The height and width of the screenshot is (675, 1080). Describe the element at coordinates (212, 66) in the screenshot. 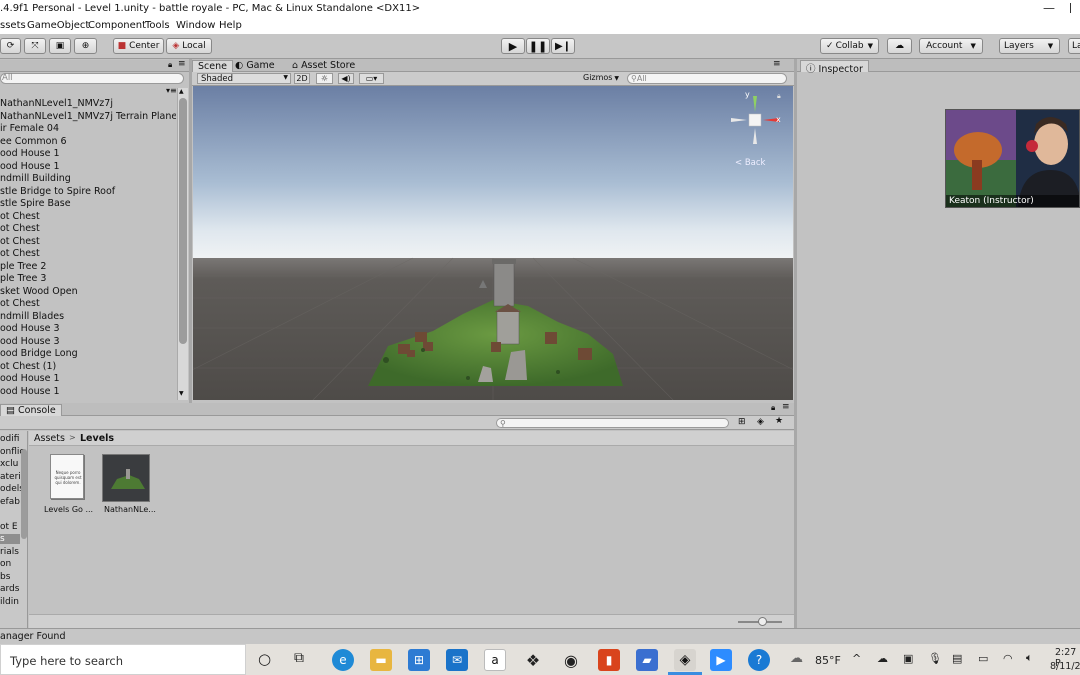

I see `tab-scene: Scene` at that location.